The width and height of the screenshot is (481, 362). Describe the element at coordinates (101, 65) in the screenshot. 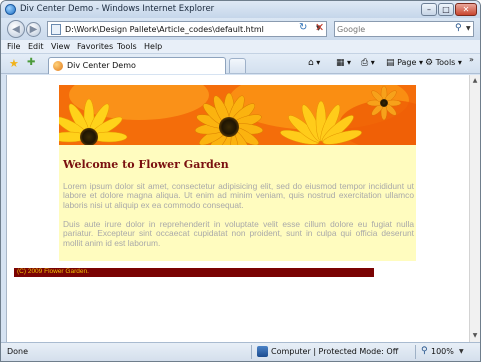

I see `tab-label: Div Center Demo` at that location.